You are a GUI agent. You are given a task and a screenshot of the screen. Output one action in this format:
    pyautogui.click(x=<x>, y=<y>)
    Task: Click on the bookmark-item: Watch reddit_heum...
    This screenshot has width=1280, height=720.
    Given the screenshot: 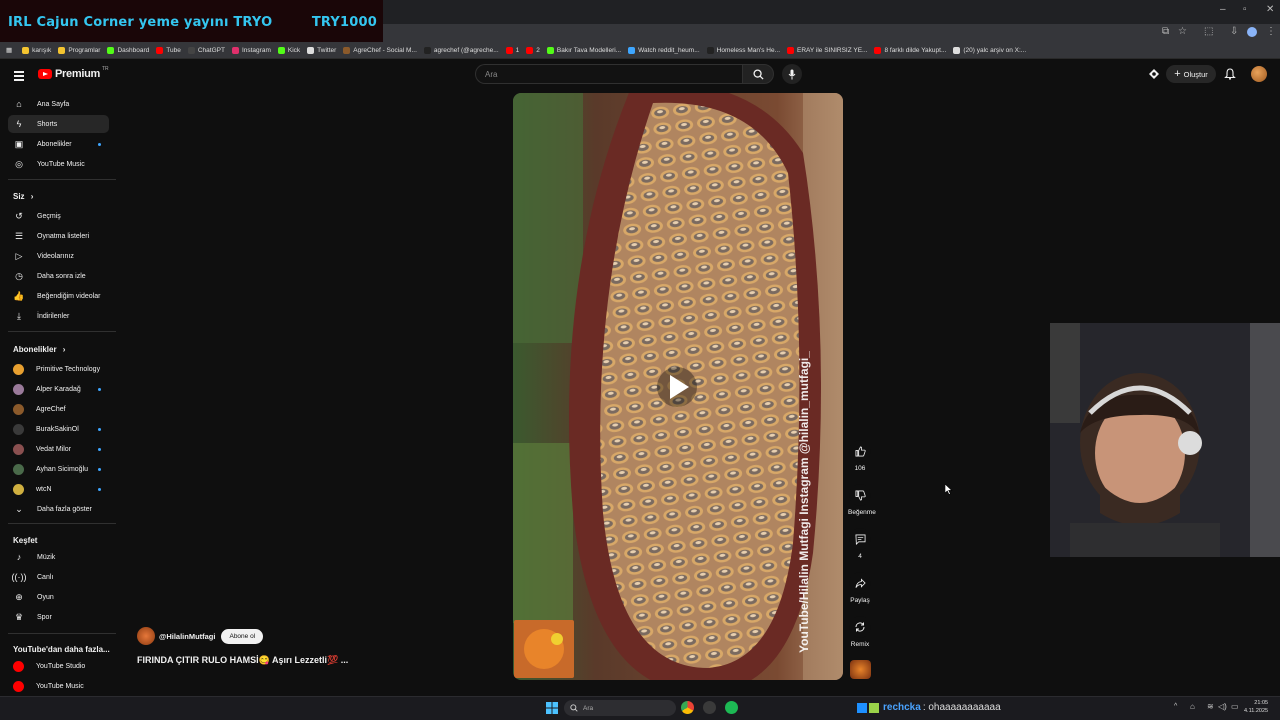 What is the action you would take?
    pyautogui.click(x=664, y=50)
    